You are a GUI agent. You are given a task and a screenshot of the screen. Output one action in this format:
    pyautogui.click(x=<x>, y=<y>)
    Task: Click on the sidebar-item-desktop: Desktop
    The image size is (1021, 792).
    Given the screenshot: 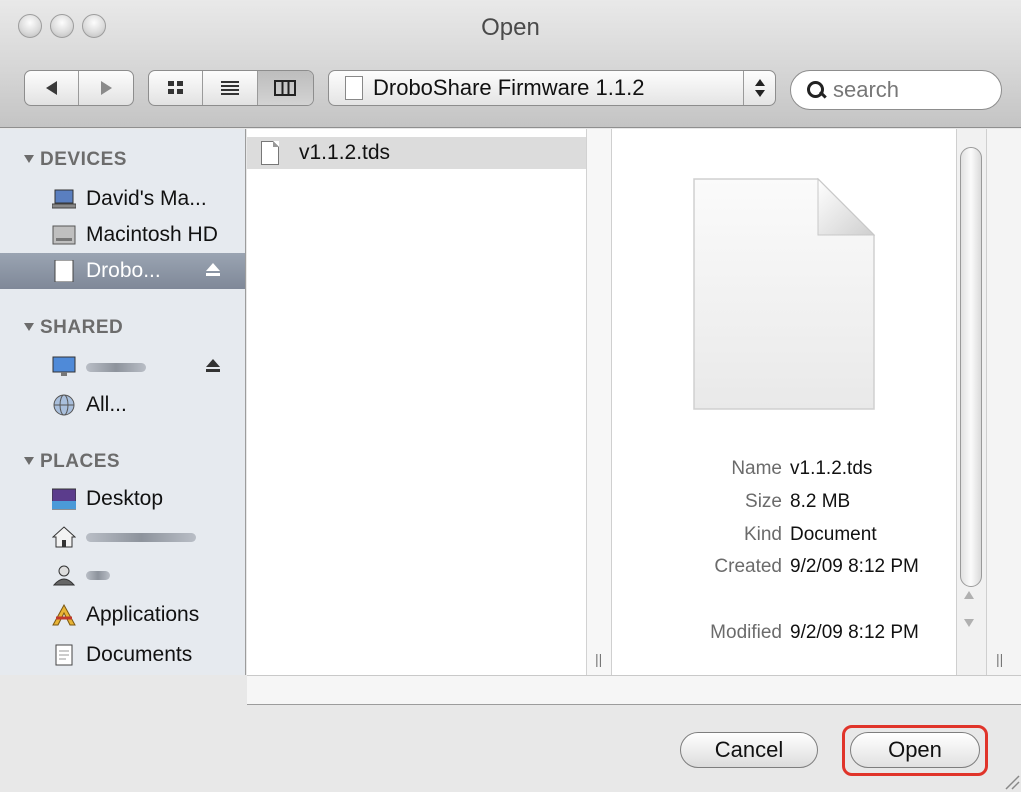 What is the action you would take?
    pyautogui.click(x=122, y=499)
    